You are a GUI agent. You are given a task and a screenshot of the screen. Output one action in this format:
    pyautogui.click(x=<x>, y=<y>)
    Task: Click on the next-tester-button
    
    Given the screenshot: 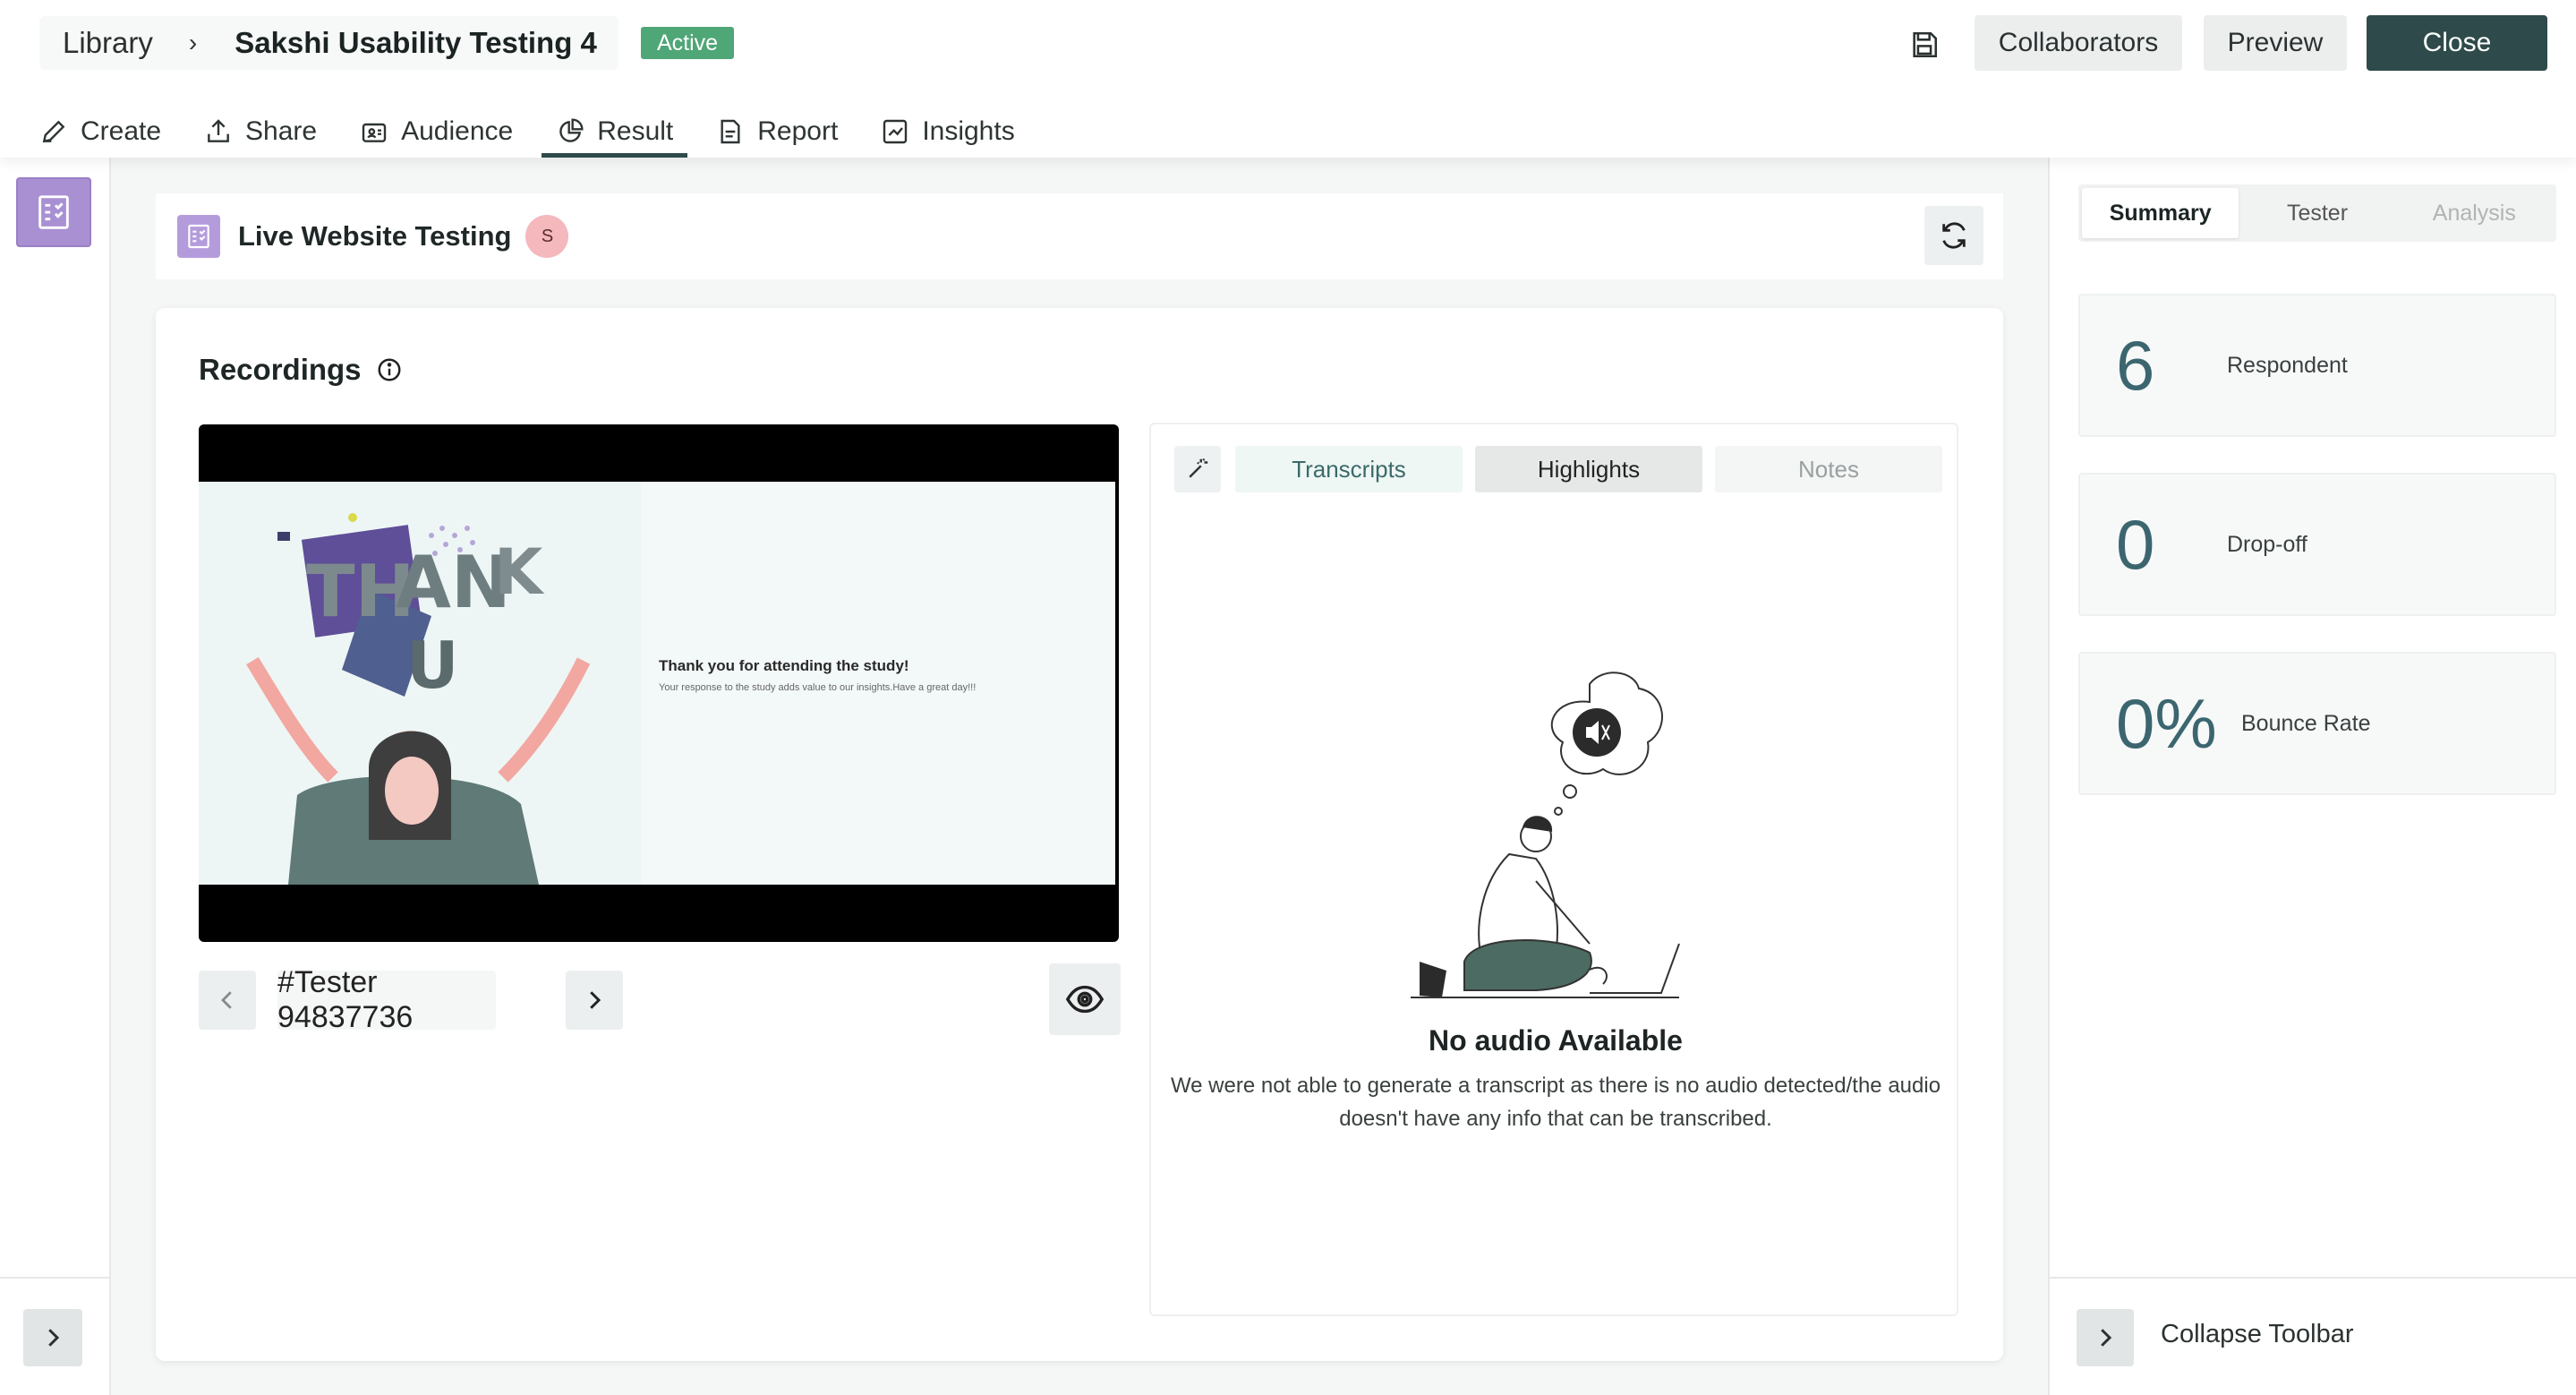 What is the action you would take?
    pyautogui.click(x=594, y=1001)
    